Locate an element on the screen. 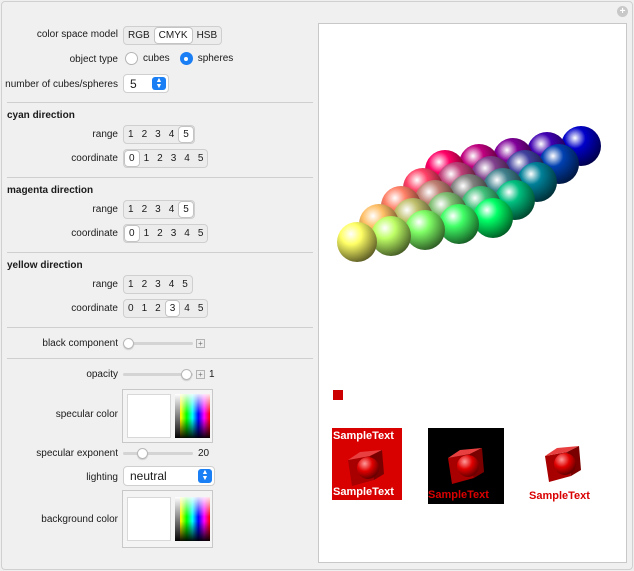 The image size is (634, 571). magenta-title: magenta direction is located at coordinates (50, 190).